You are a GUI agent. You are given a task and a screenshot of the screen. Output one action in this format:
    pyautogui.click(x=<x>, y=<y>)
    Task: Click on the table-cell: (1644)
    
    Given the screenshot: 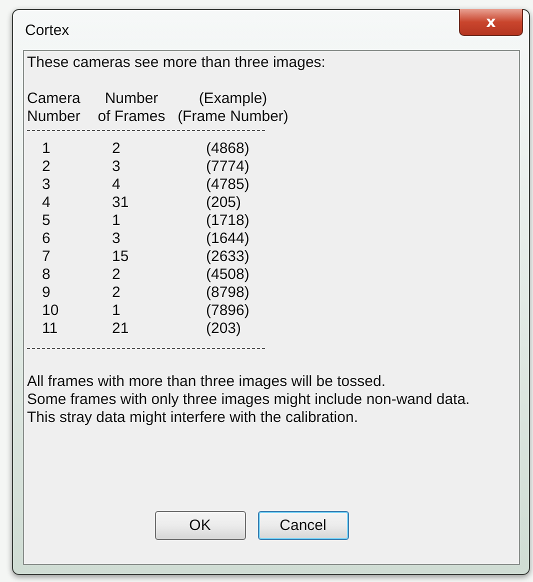 What is the action you would take?
    pyautogui.click(x=228, y=239)
    